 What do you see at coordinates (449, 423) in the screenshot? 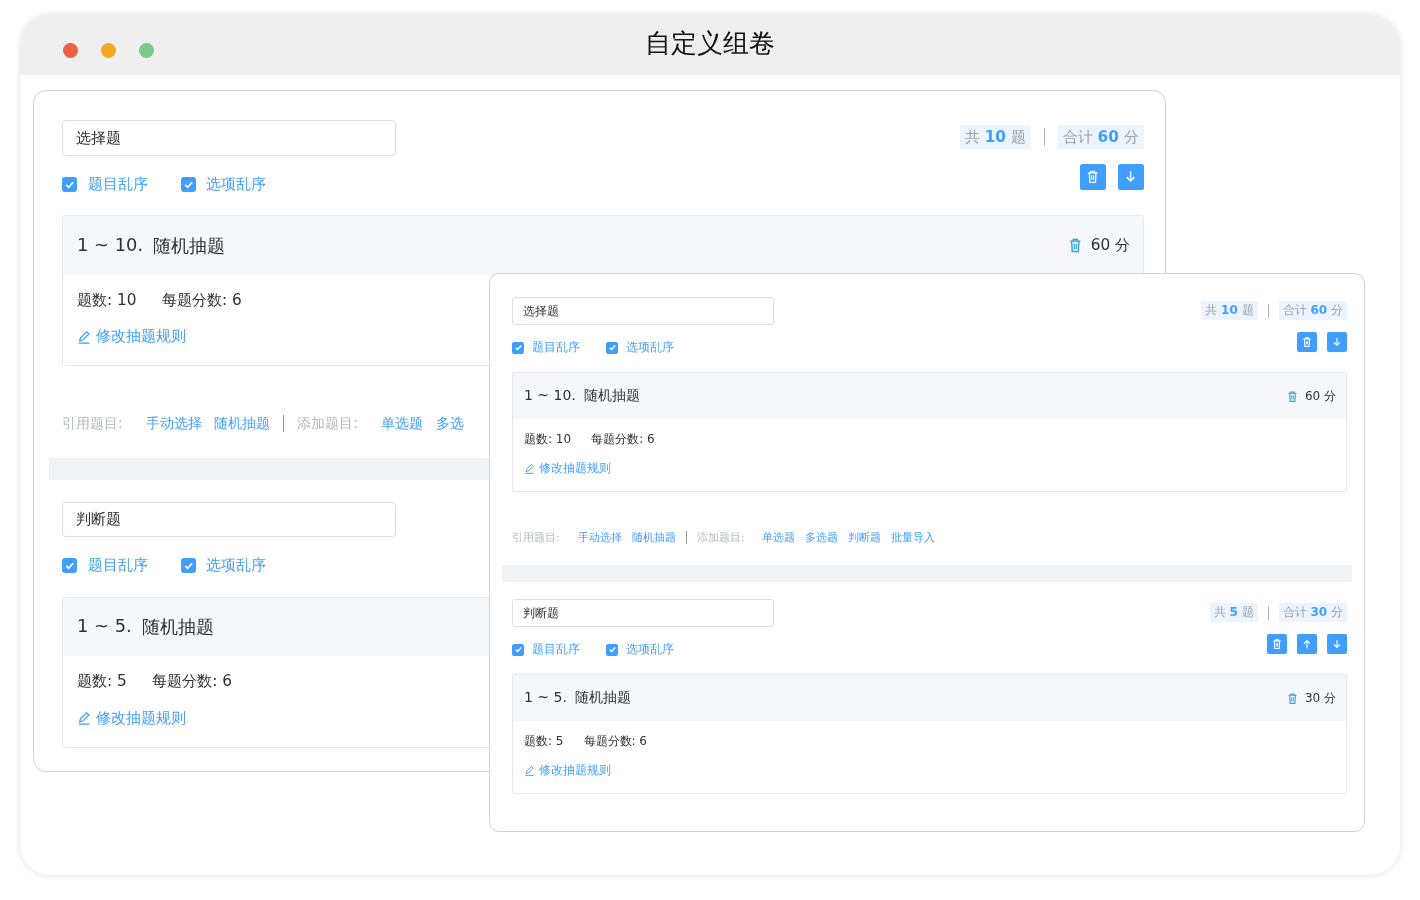
I see `add-question-link: 多选` at bounding box center [449, 423].